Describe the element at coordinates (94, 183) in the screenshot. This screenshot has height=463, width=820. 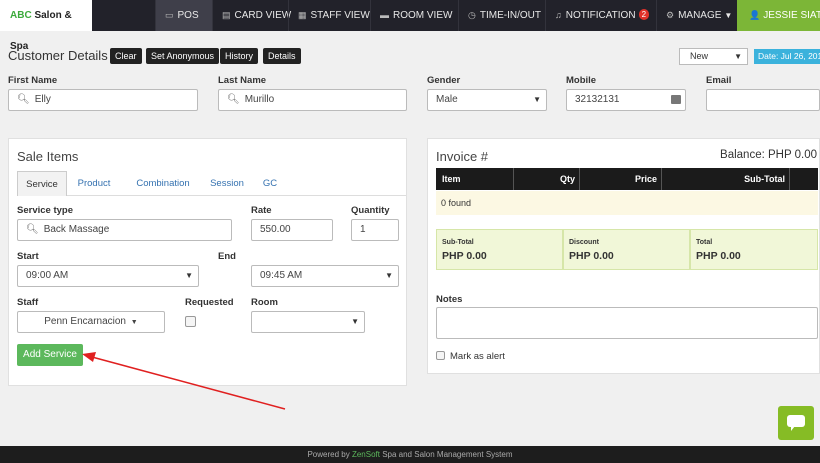
I see `tab-product: Product` at that location.